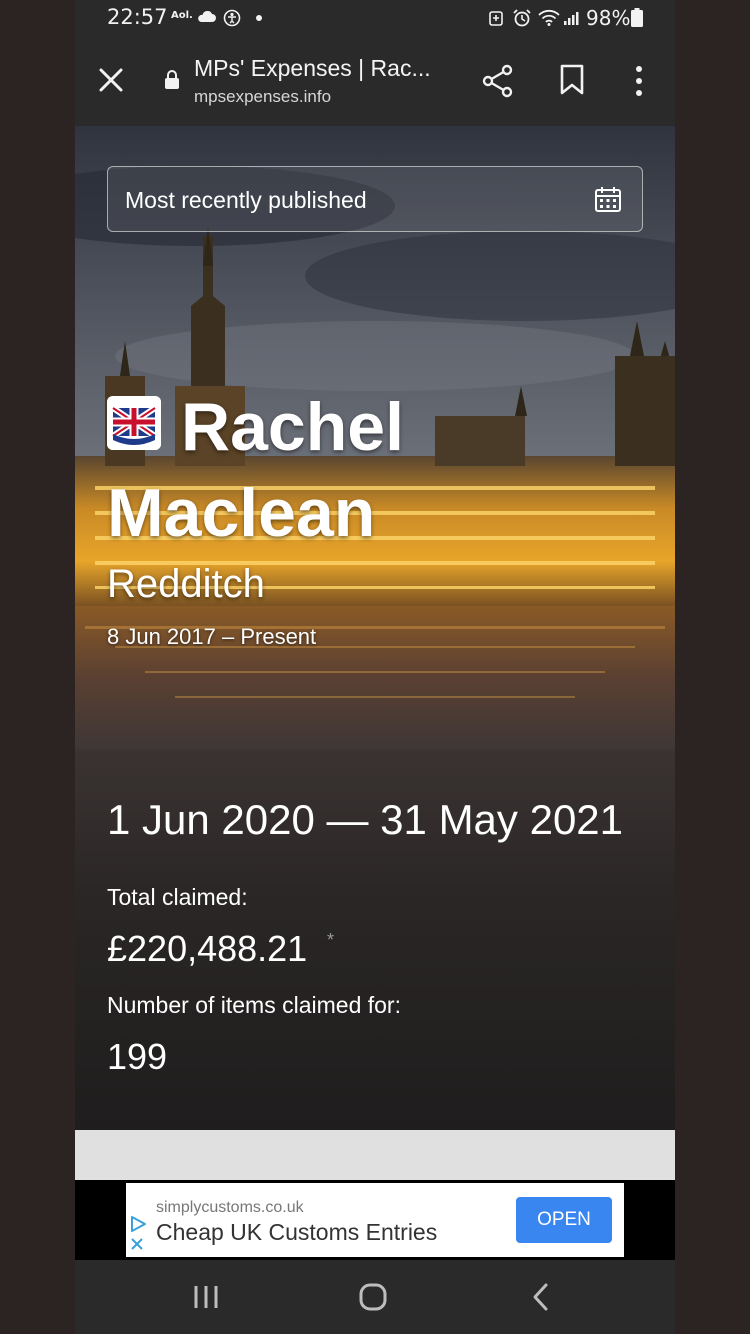 Image resolution: width=750 pixels, height=1334 pixels. Describe the element at coordinates (177, 897) in the screenshot. I see `total-claimed-label: Total claimed:` at that location.